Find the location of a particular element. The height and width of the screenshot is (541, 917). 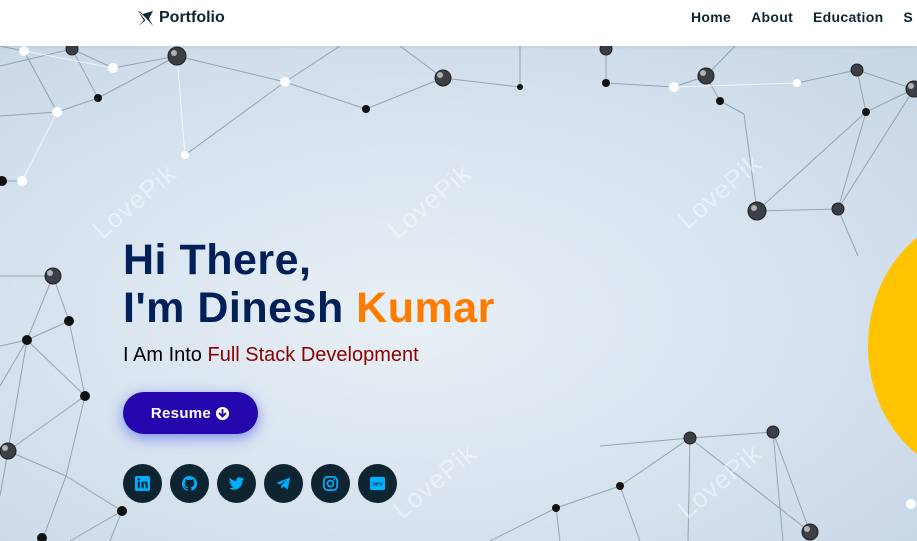

twitter-icon is located at coordinates (236, 483).